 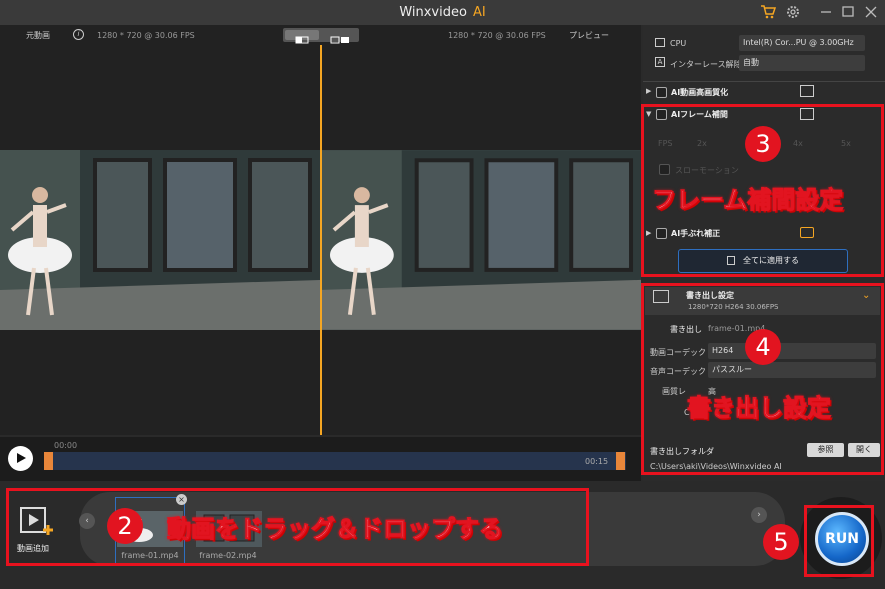 I want to click on original-info: 1280 * 720 @ 30.06 FPS, so click(x=146, y=35).